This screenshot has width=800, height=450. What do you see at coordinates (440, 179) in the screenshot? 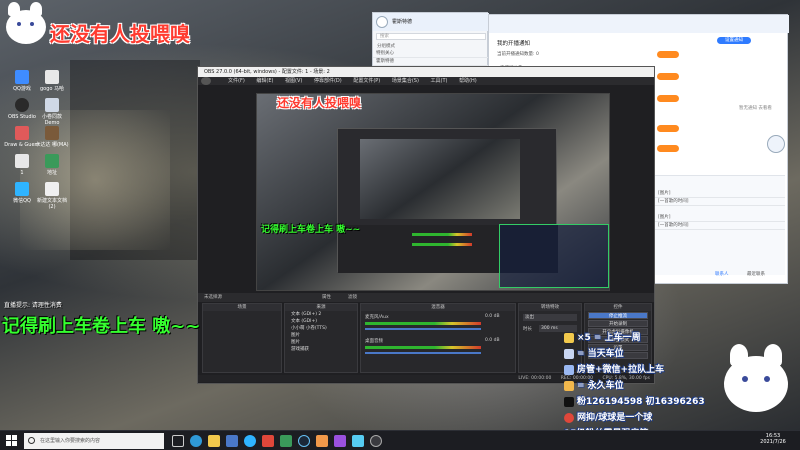
I see `nested-preview-inner` at bounding box center [440, 179].